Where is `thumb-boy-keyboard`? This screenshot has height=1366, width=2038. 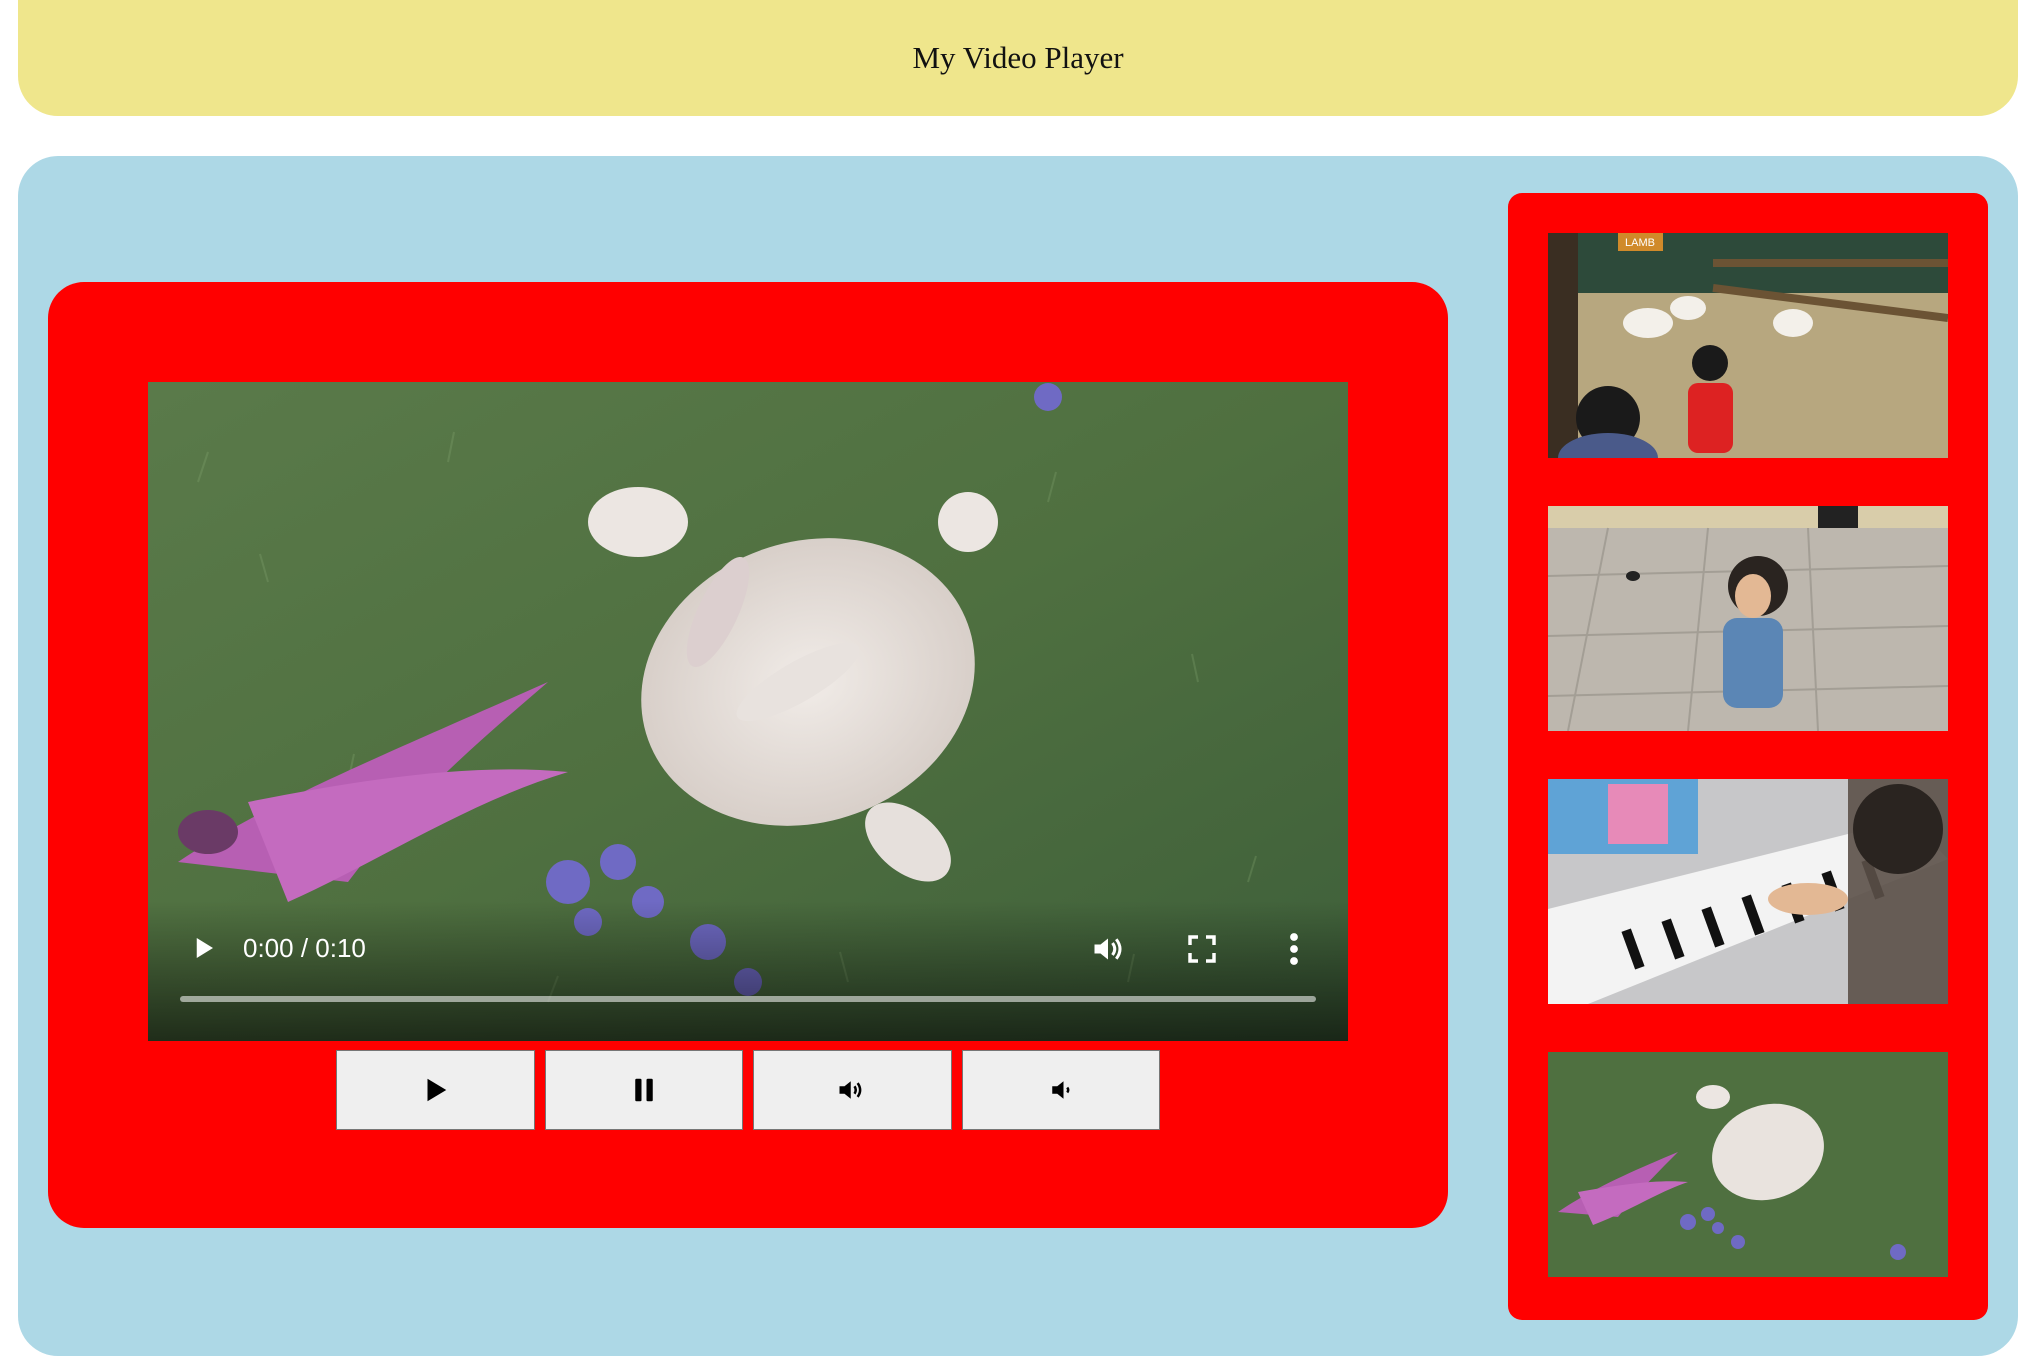
thumb-boy-keyboard is located at coordinates (1748, 891).